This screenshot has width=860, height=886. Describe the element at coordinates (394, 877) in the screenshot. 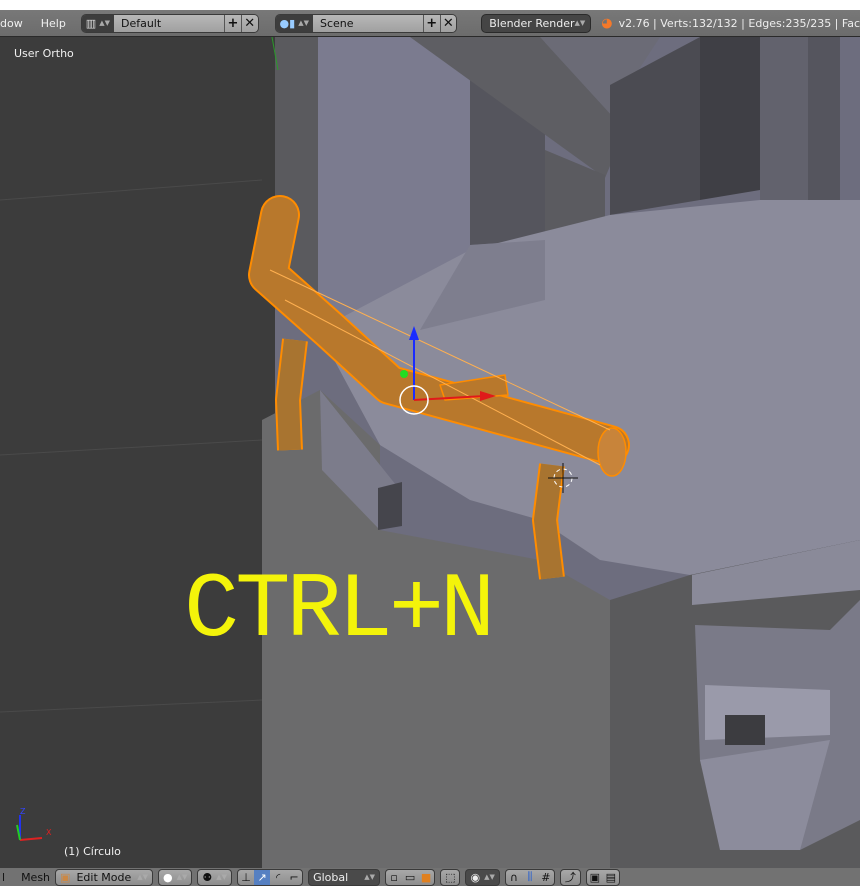

I see `vertex-select-icon: ▫` at that location.